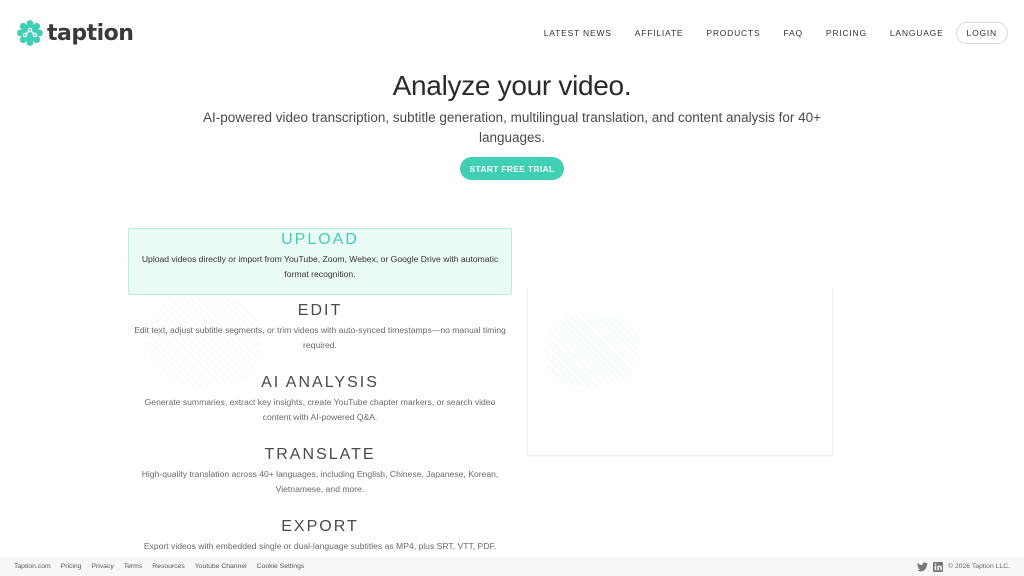 The image size is (1024, 576). Describe the element at coordinates (981, 33) in the screenshot. I see `login-button: LOGIN` at that location.